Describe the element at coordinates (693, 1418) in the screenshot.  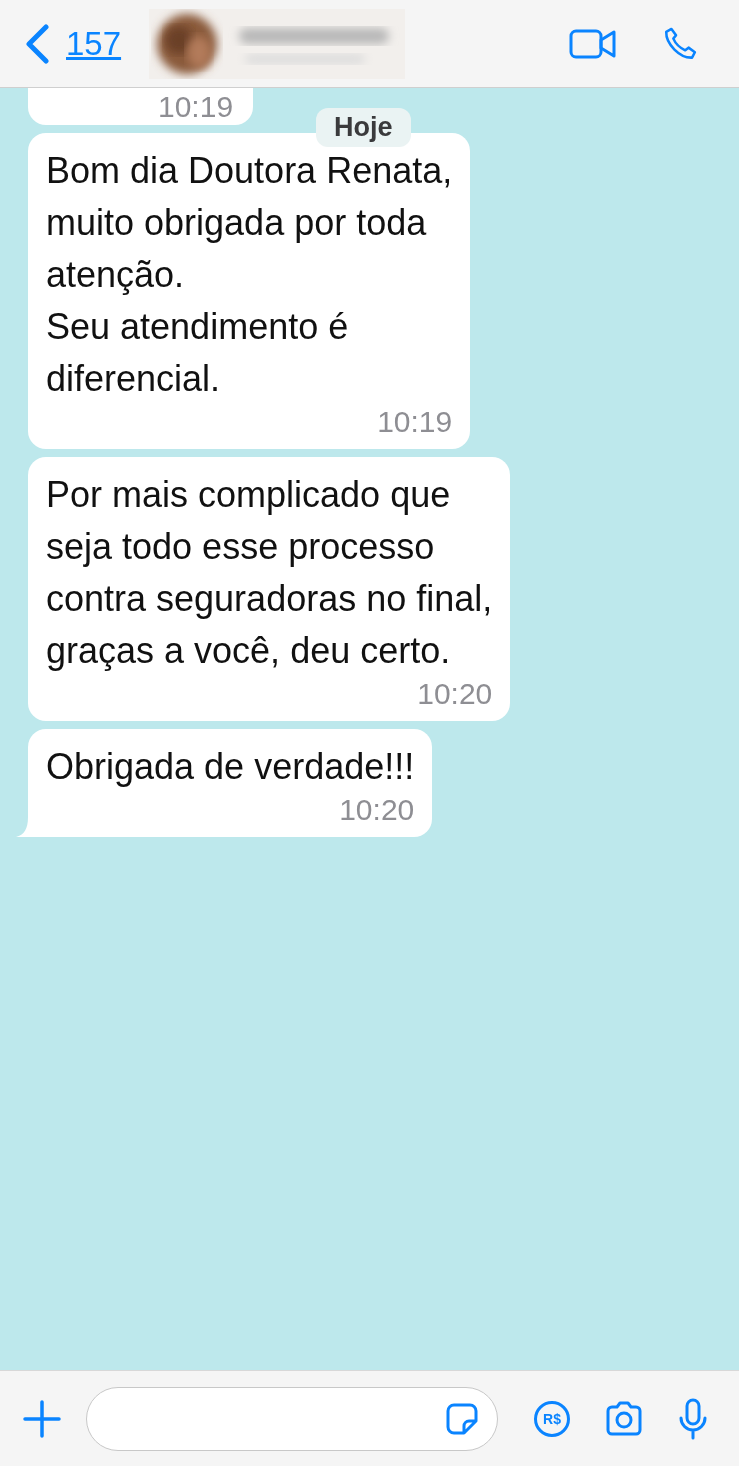
I see `microphone-icon` at that location.